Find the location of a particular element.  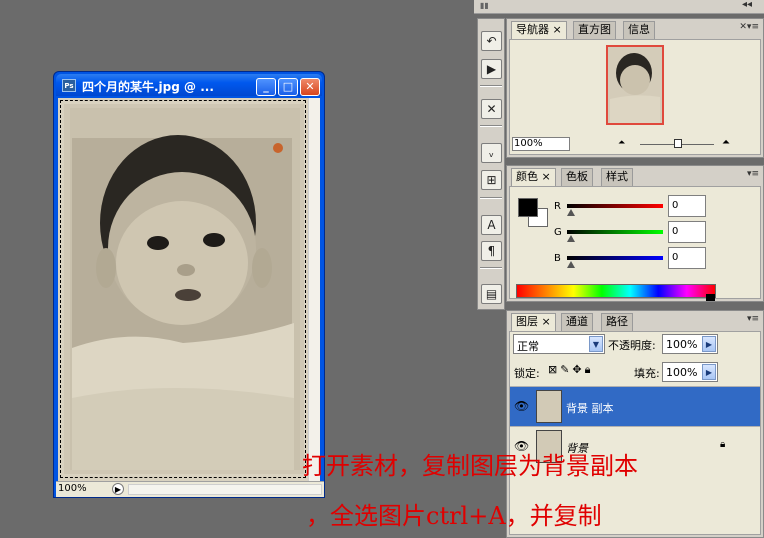

chevron-down-icon: ▼ is located at coordinates (596, 344).